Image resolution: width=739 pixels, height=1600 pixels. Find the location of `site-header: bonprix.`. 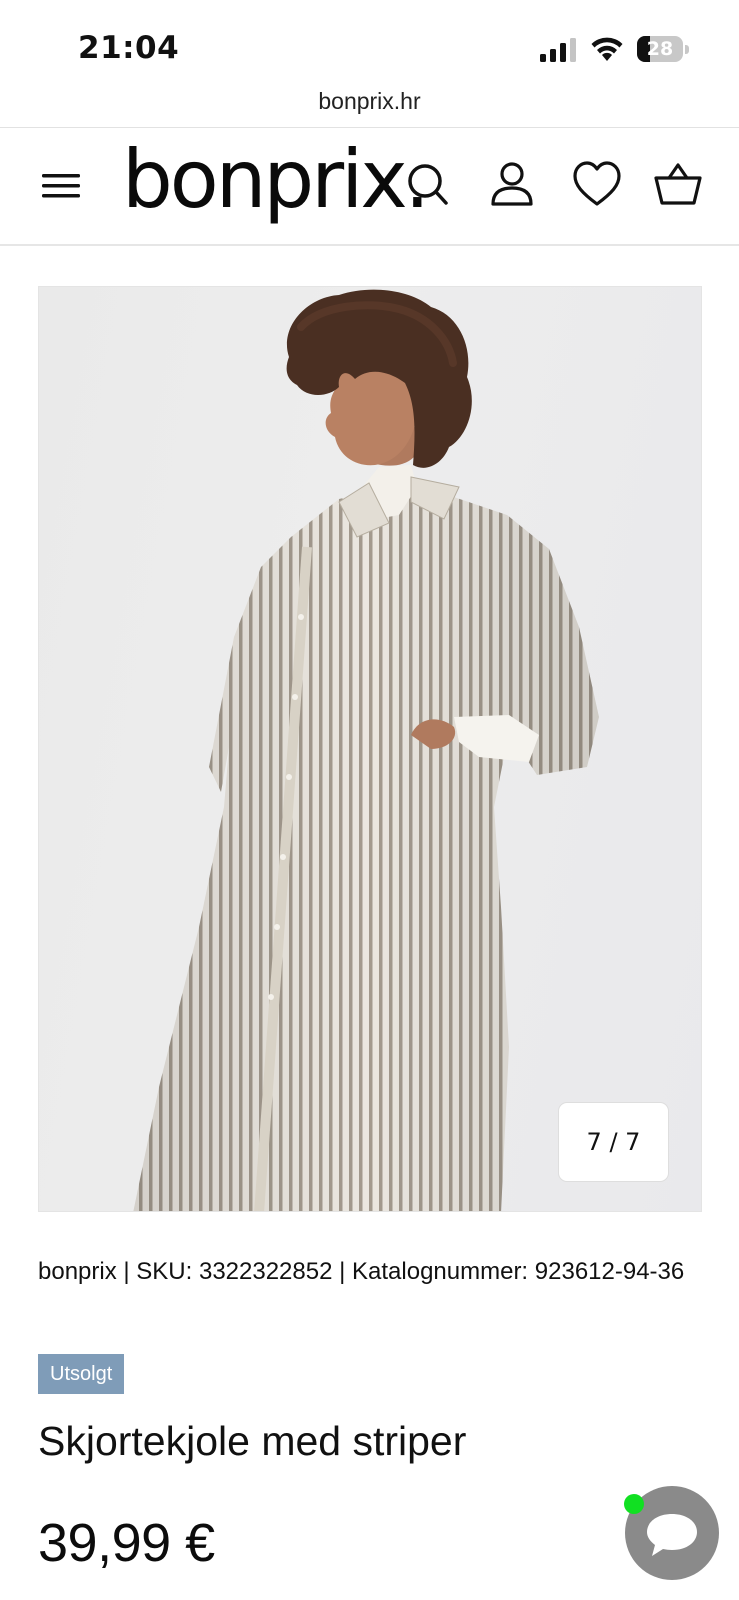

site-header: bonprix. is located at coordinates (369, 187).